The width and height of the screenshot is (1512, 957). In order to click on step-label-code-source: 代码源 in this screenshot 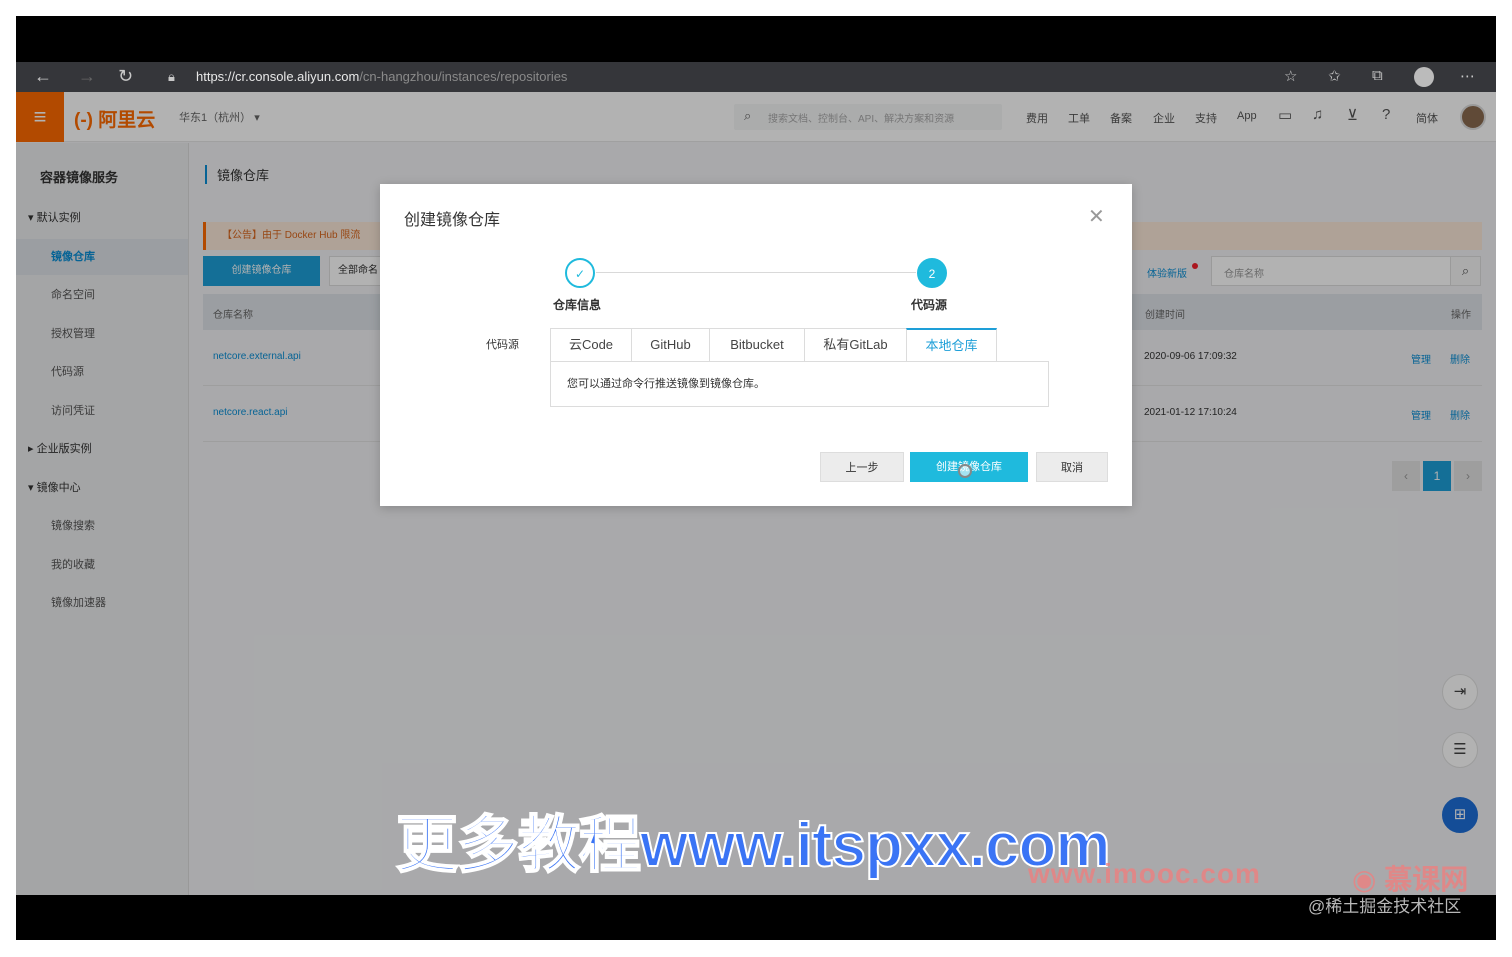, I will do `click(929, 305)`.